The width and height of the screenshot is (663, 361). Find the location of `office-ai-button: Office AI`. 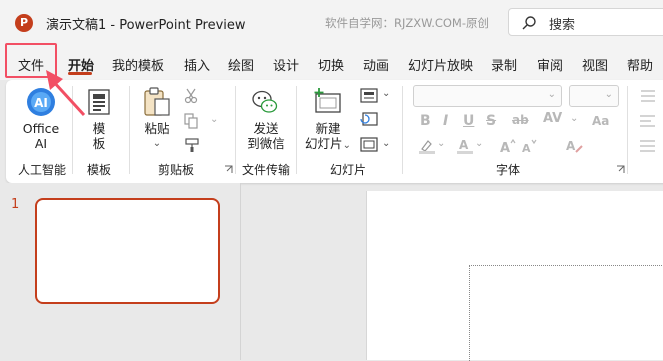

office-ai-button: Office AI is located at coordinates (41, 136).